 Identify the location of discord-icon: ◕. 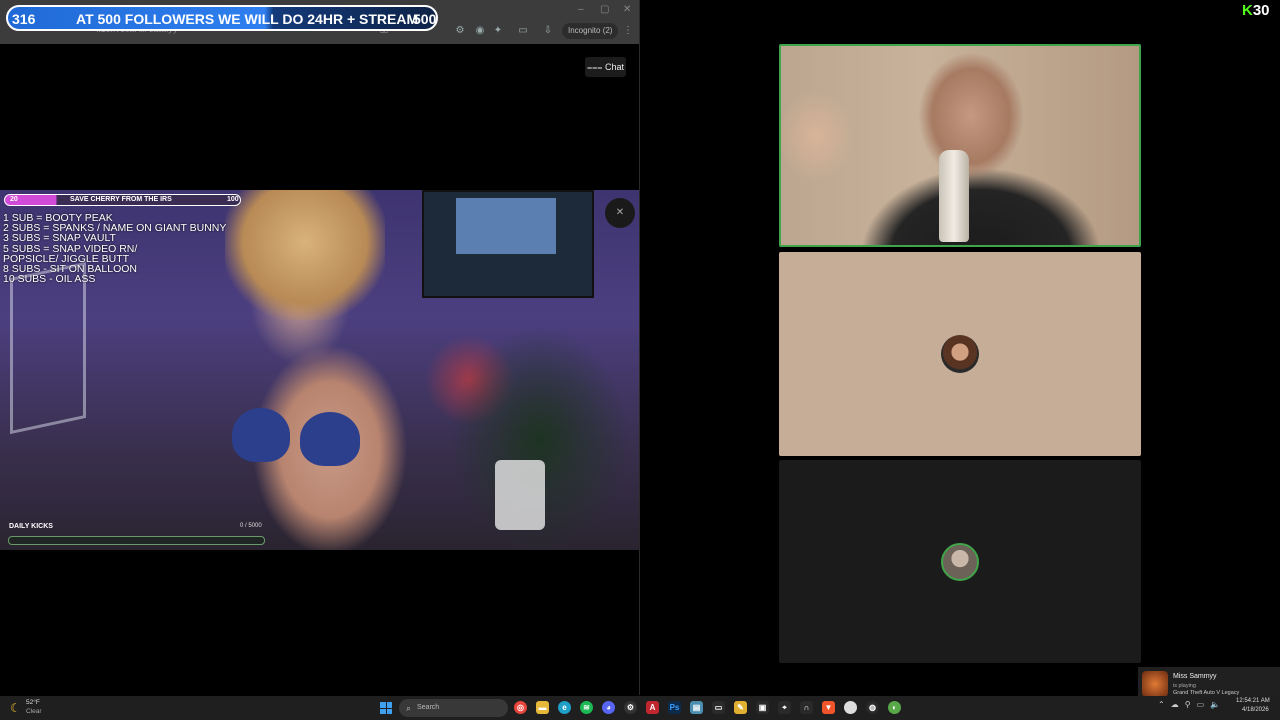
(608, 707).